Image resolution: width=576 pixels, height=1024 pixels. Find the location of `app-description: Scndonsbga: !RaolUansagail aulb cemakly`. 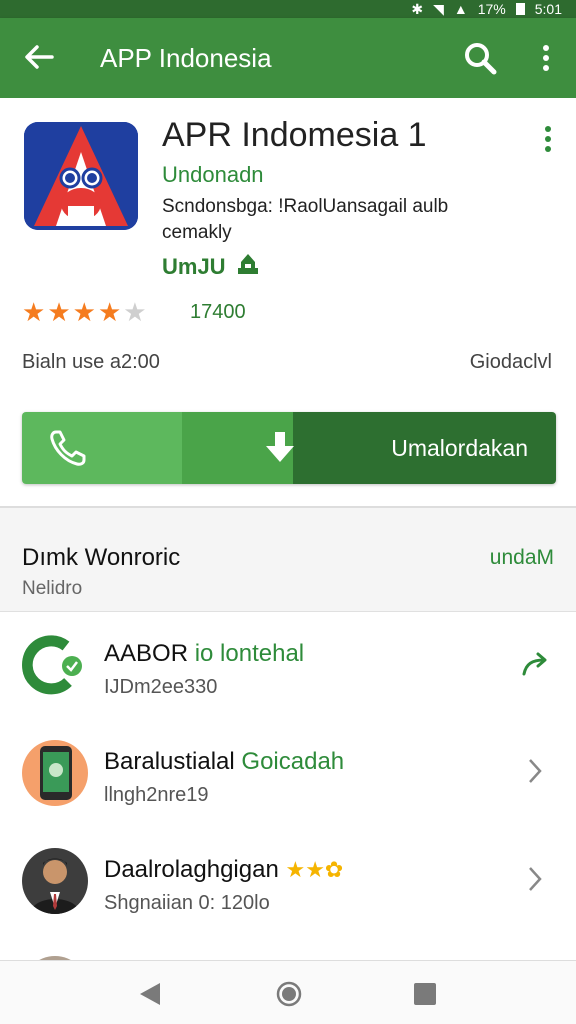

app-description: Scndonsbga: !RaolUansagail aulb cemakly is located at coordinates (305, 219).